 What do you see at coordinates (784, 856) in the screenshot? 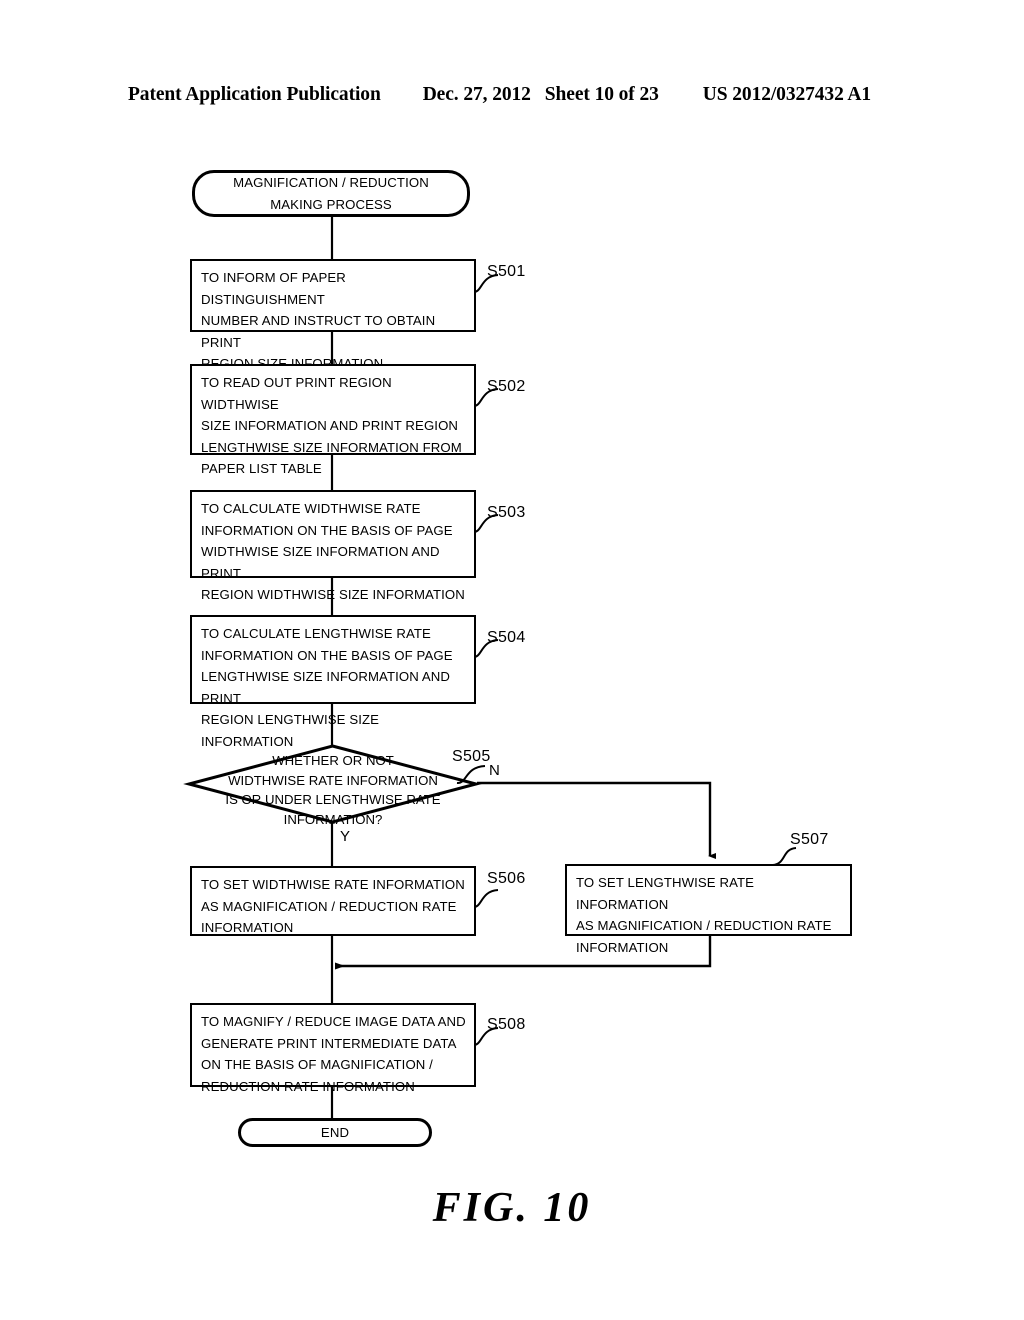
I see `leader-line-s507` at bounding box center [784, 856].